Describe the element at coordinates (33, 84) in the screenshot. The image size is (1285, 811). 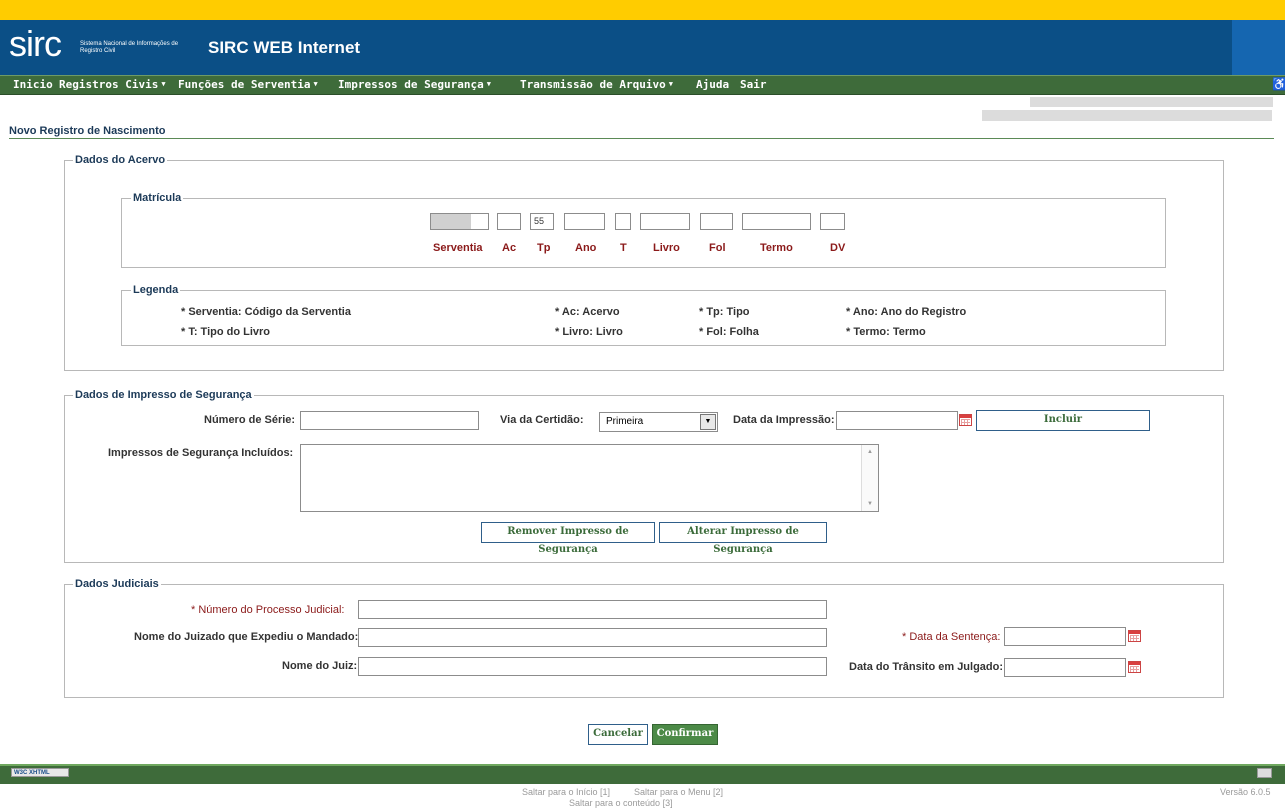
I see `menu-item-inicio: Inicio` at that location.